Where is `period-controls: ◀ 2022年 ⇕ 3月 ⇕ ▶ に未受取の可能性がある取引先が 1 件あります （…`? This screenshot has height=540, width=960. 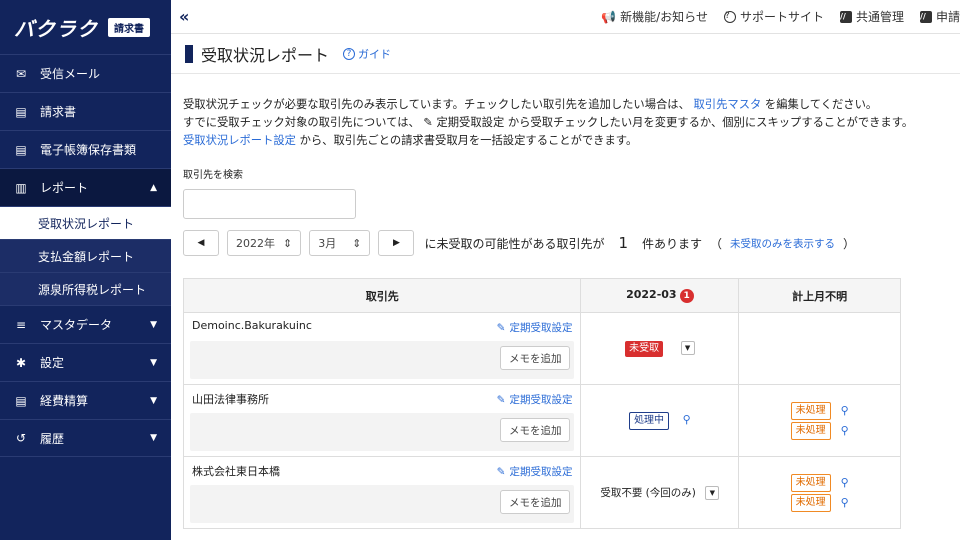 period-controls: ◀ 2022年 ⇕ 3月 ⇕ ▶ に未受取の可能性がある取引先が 1 件あります （… is located at coordinates (571, 243).